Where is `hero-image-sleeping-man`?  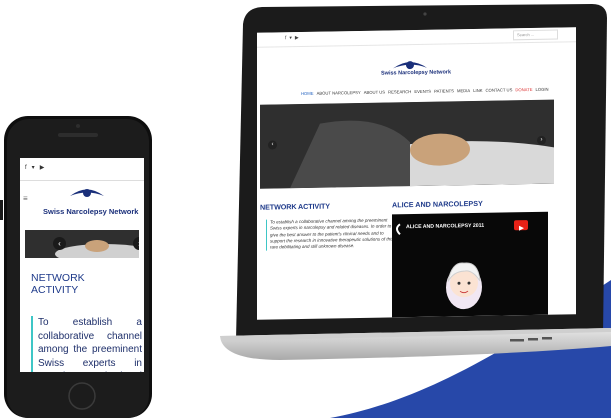
hero-image-sleeping-man is located at coordinates (82, 244).